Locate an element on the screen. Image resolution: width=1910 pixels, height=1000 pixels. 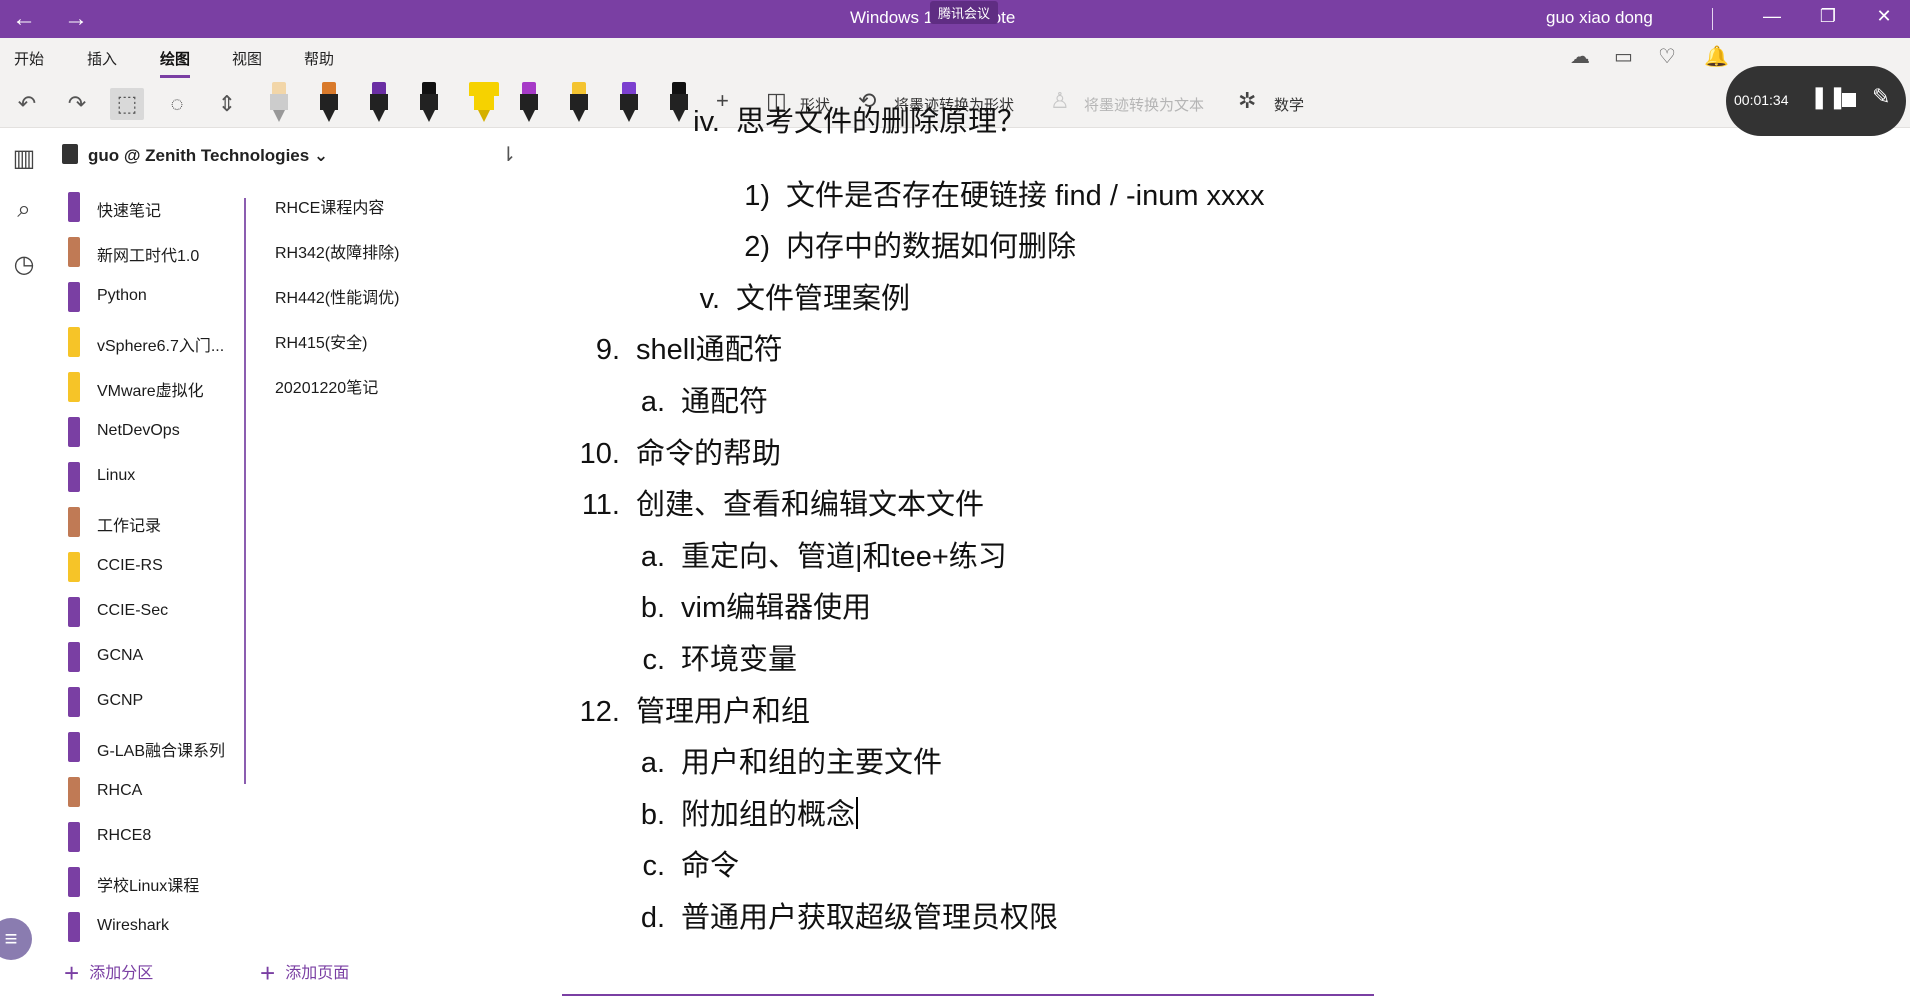
tab-insert: 插入 is located at coordinates (102, 58).